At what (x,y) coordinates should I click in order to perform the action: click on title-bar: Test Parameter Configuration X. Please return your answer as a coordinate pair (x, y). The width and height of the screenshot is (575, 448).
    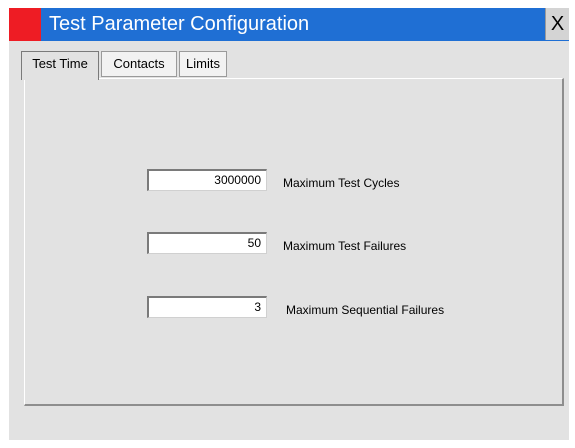
    Looking at the image, I should click on (289, 24).